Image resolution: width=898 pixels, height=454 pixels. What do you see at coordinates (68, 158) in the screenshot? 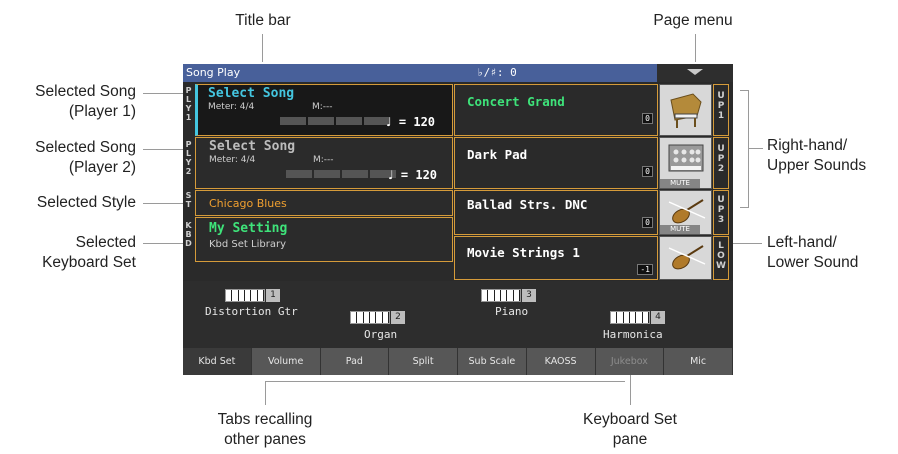
I see `callout-song-p2: Selected Song (Player 2)` at bounding box center [68, 158].